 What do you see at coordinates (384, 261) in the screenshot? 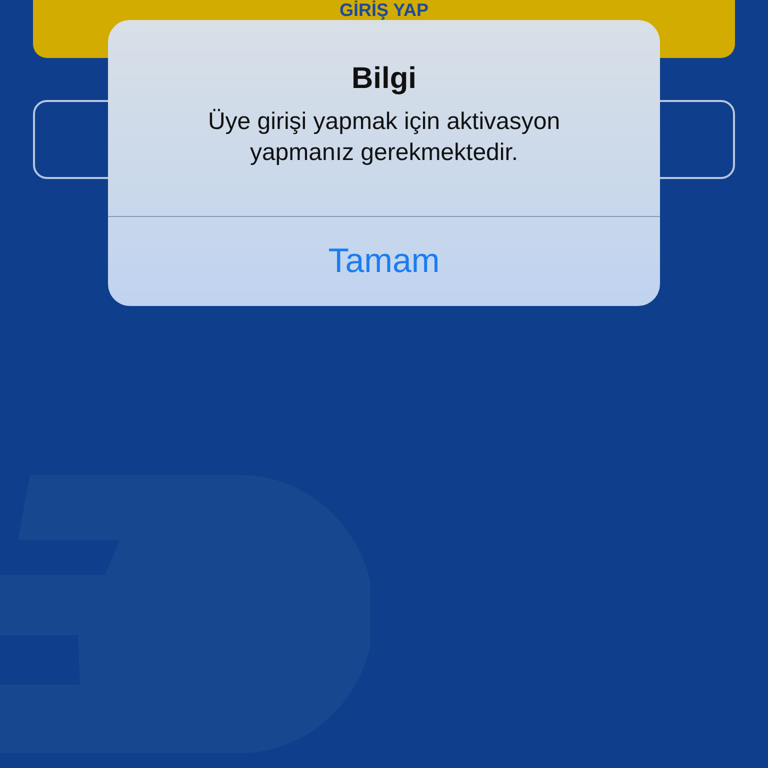
I see `ok-button: Tamam` at bounding box center [384, 261].